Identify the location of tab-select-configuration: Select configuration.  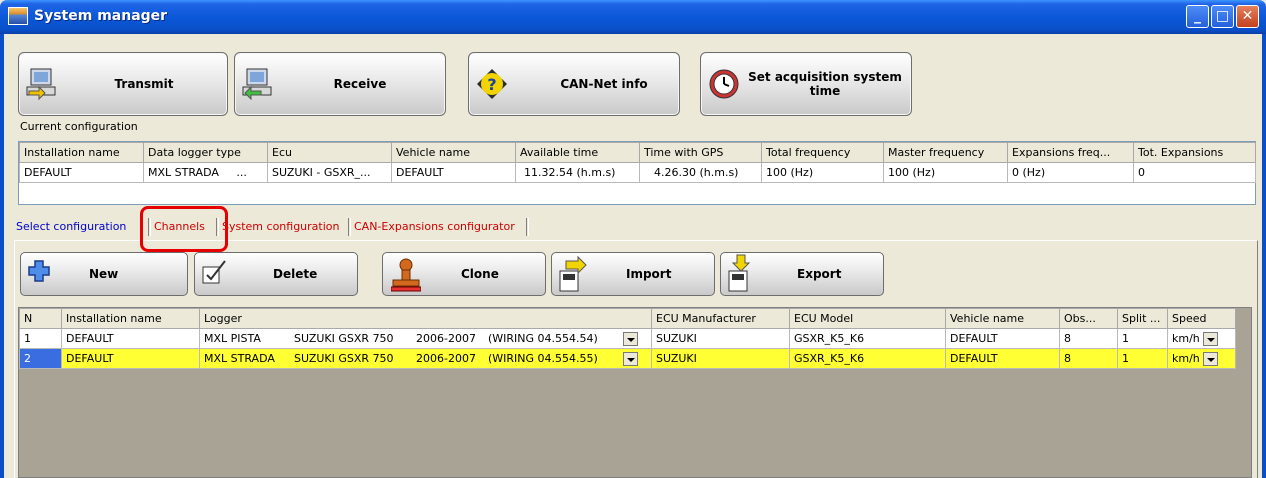
(71, 227).